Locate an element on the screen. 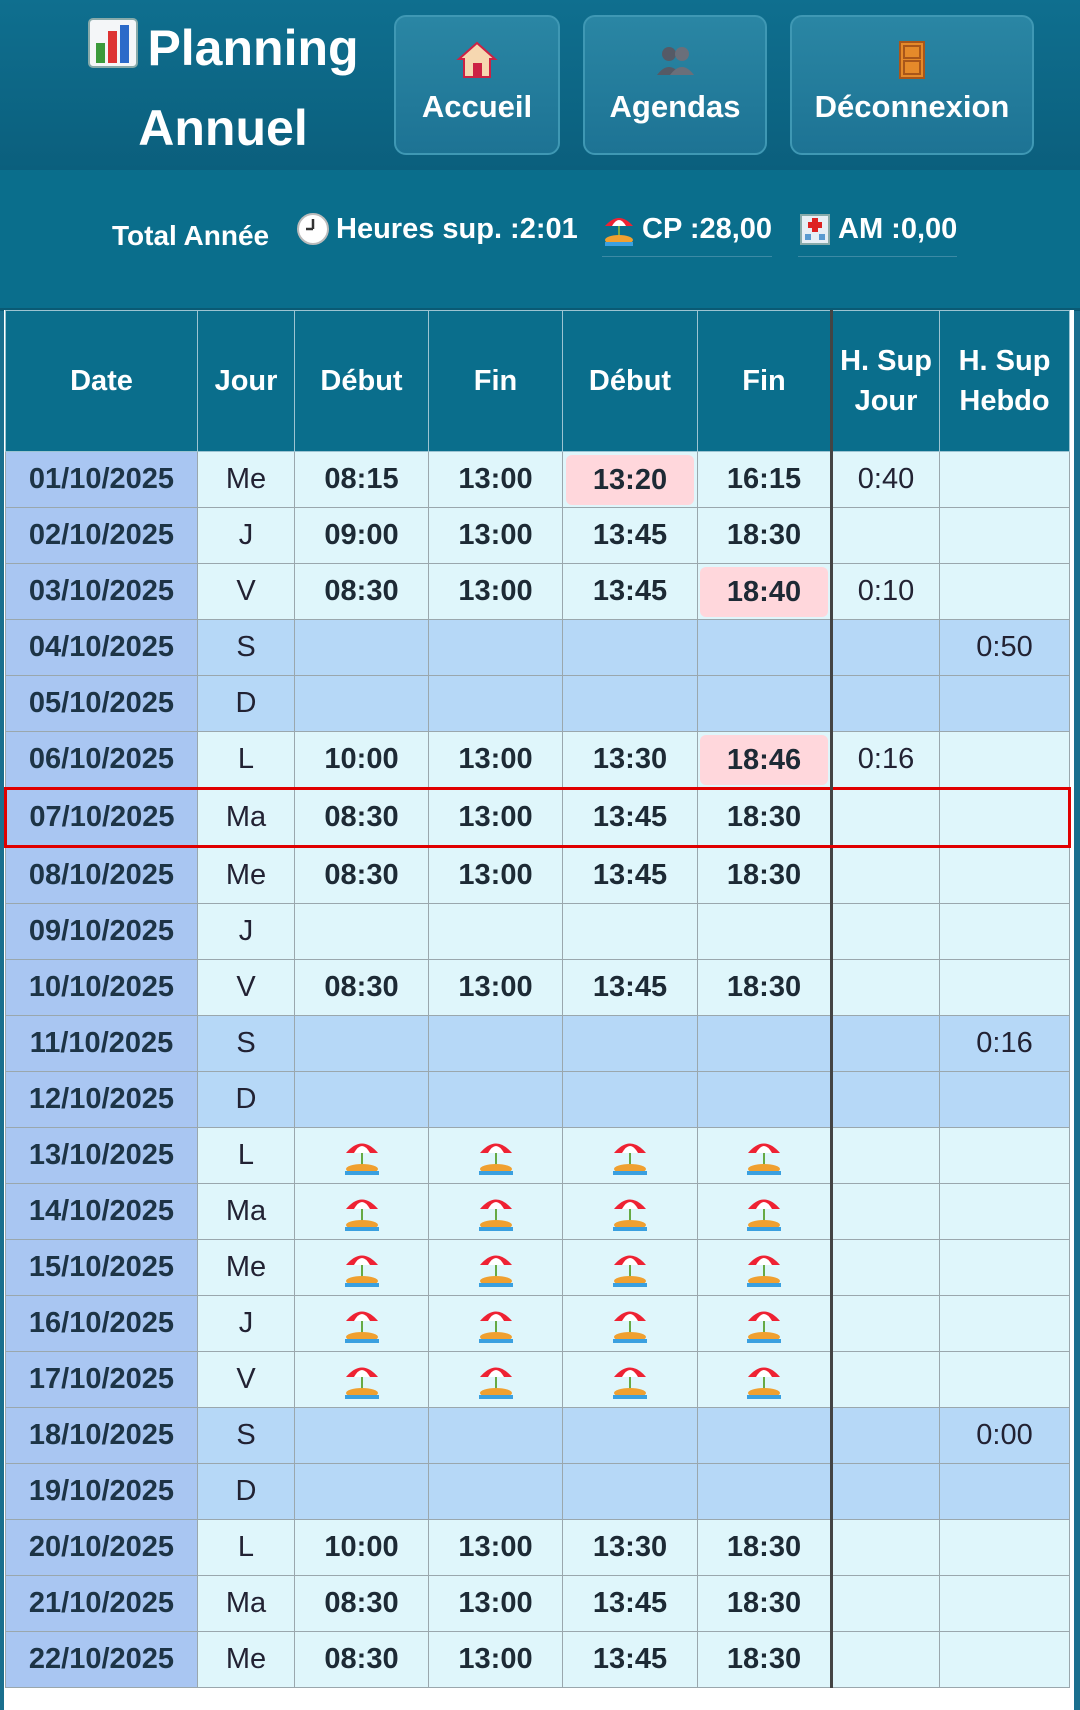  table-row: 02/10/2025 J 09:00 13:00 13:45 18:30 is located at coordinates (537, 535).